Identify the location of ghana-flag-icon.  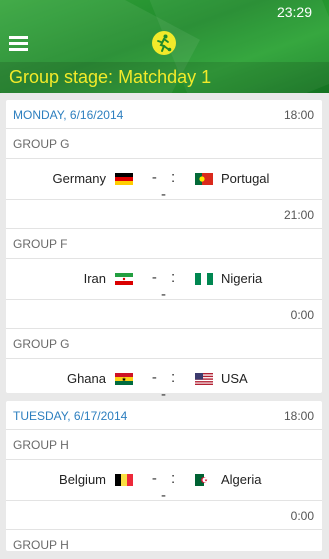
(124, 379).